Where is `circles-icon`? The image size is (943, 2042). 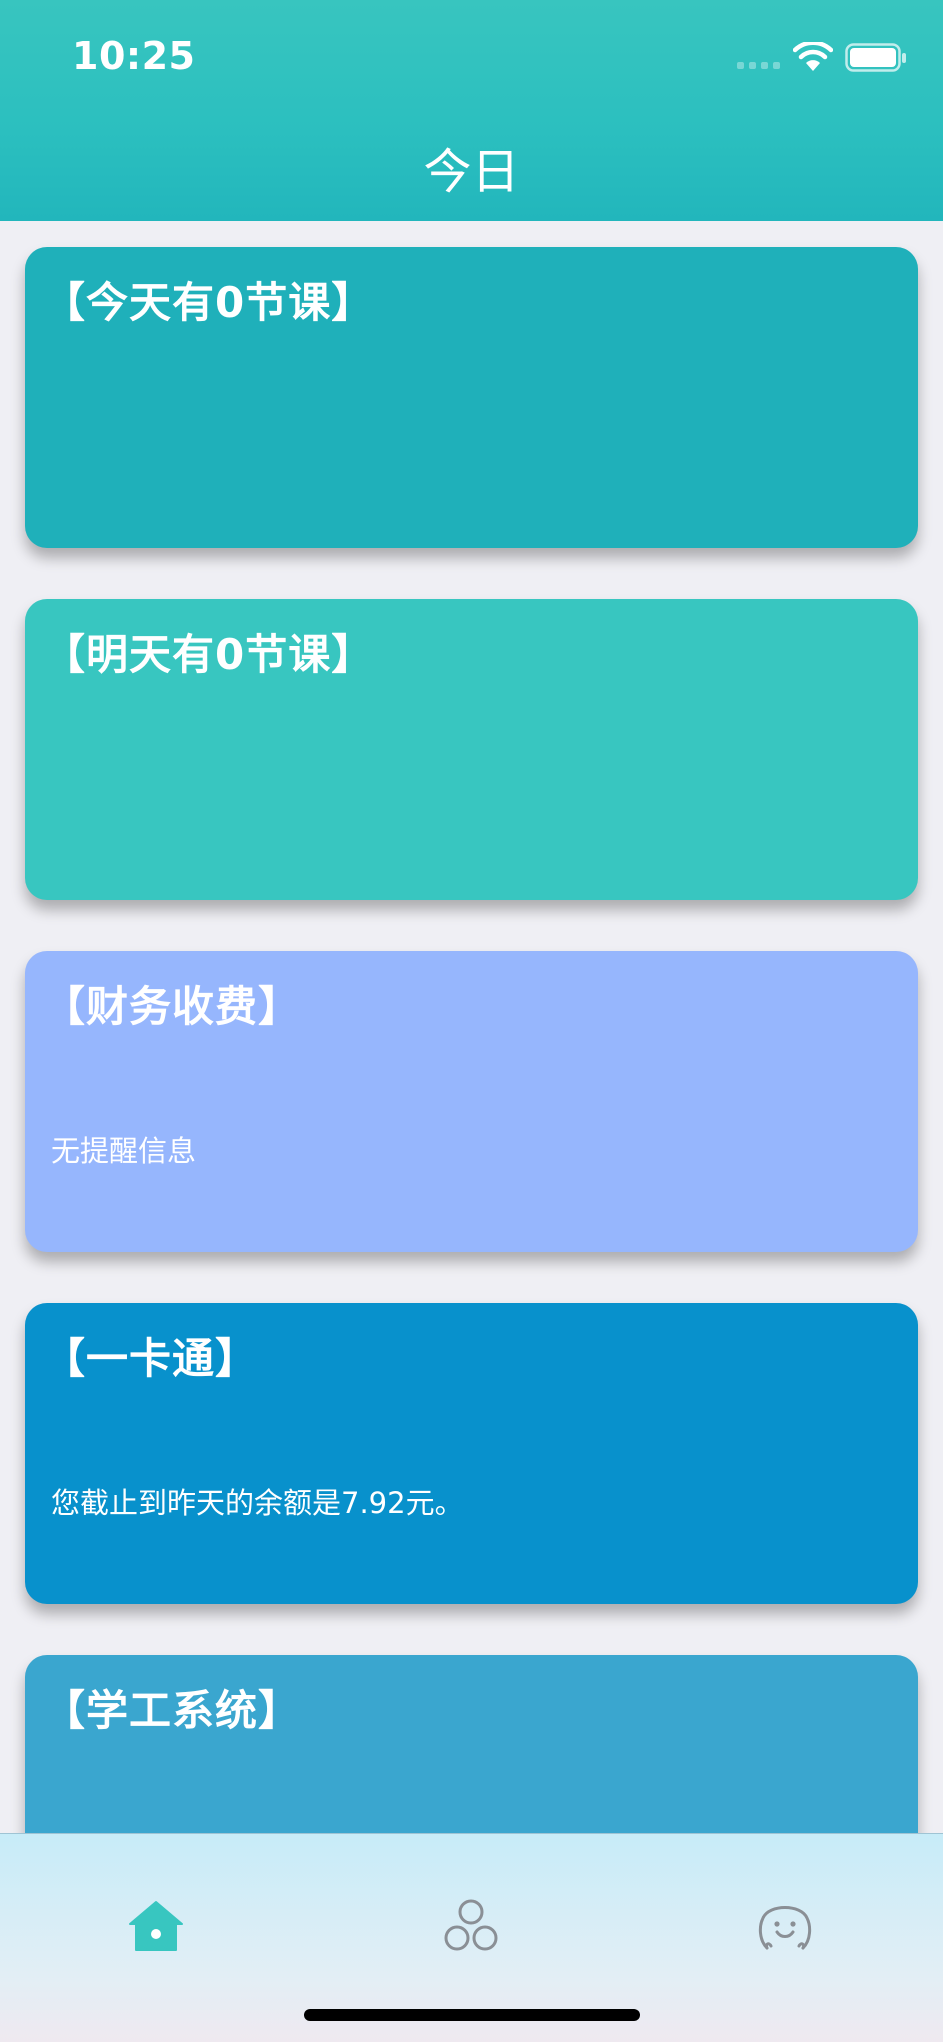
circles-icon is located at coordinates (471, 1925).